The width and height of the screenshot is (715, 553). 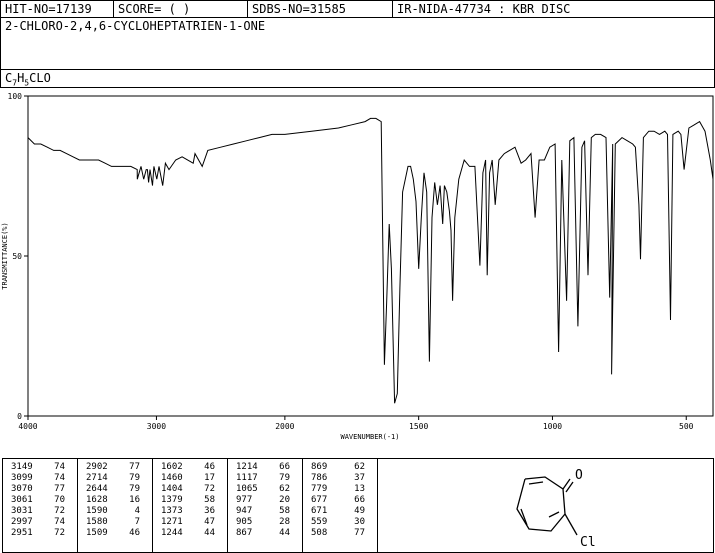 I want to click on peak-transmittance: 49, so click(x=359, y=511).